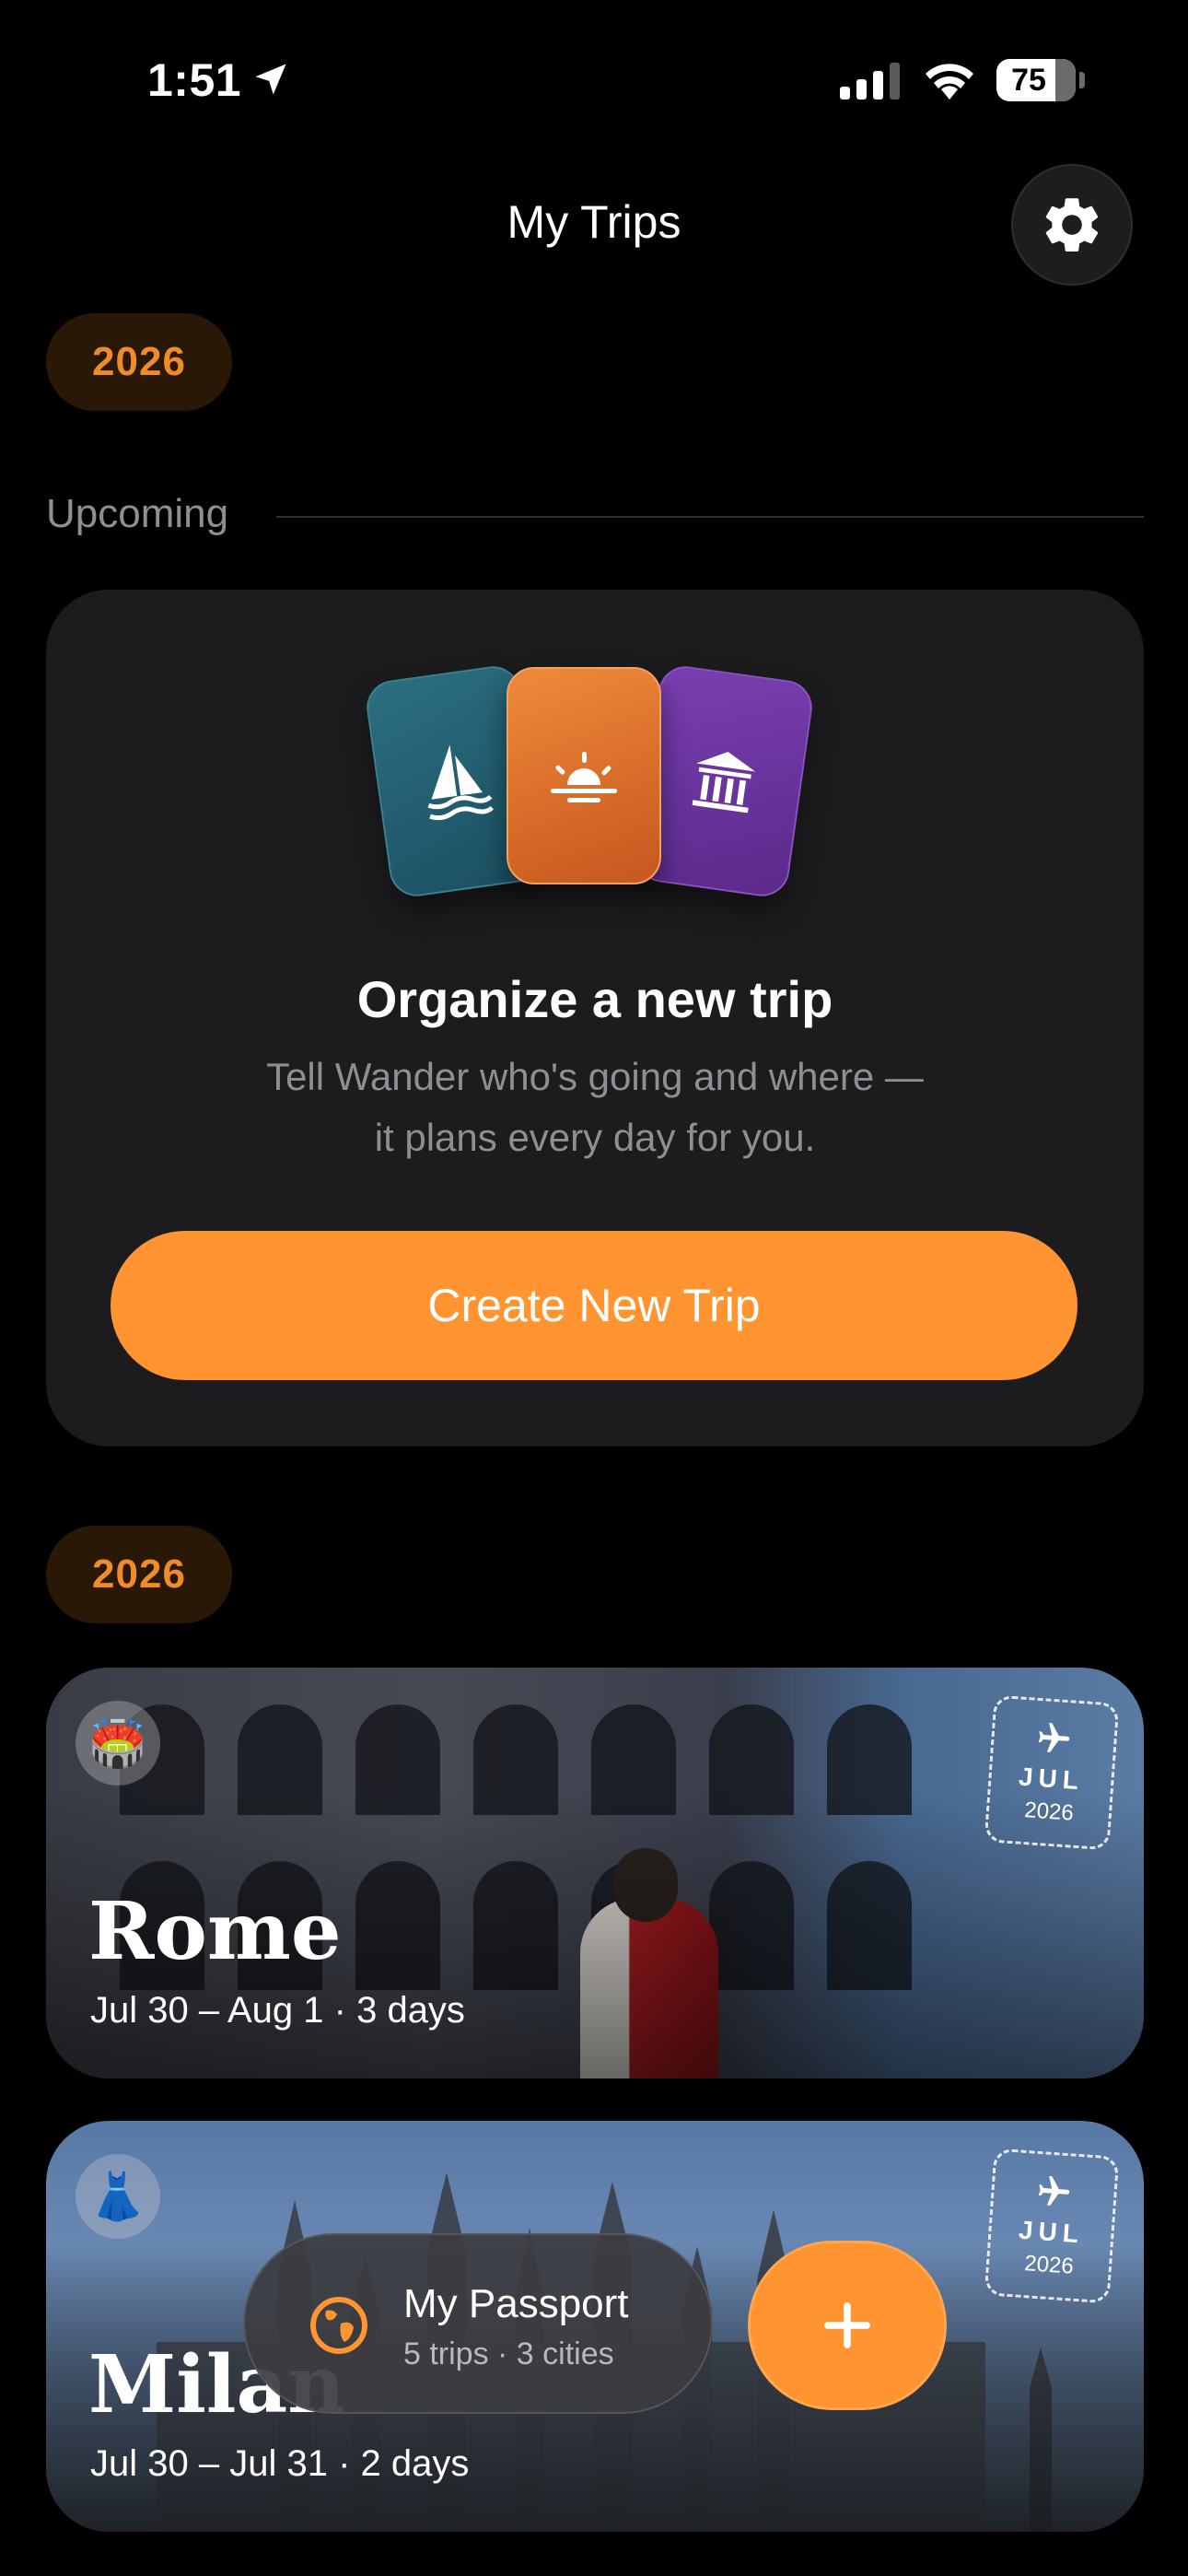  I want to click on settings-button, so click(1072, 225).